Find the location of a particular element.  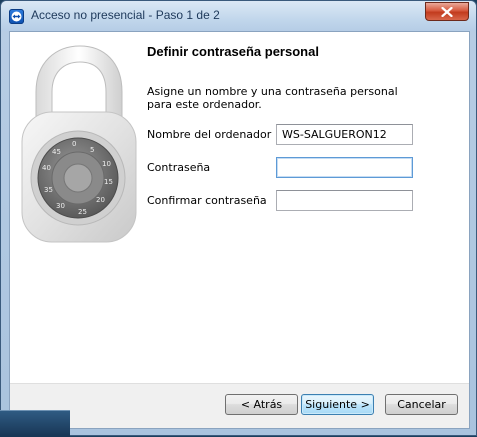

confirm-password-field is located at coordinates (344, 200).